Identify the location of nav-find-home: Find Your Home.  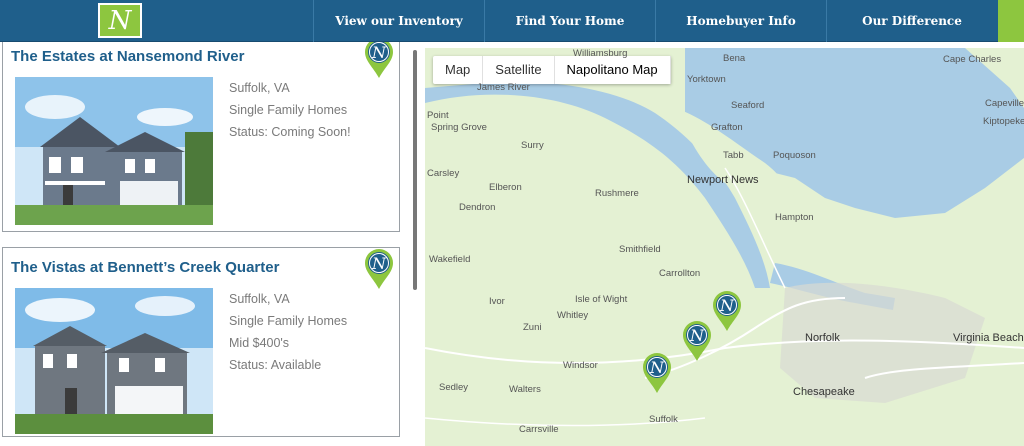
(569, 21).